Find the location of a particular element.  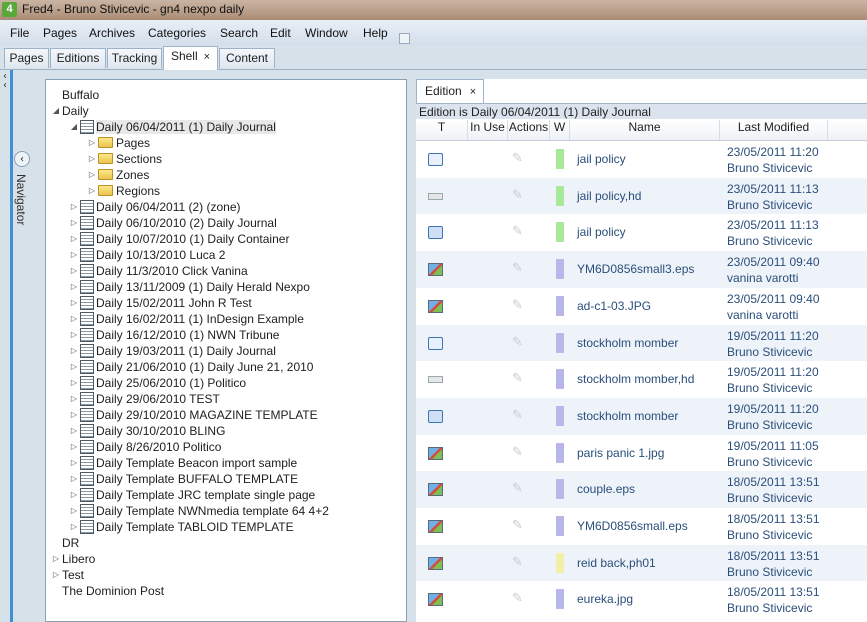

tree-node: ▷ Daily 06/04/2011 (2) (zone) is located at coordinates (154, 207).